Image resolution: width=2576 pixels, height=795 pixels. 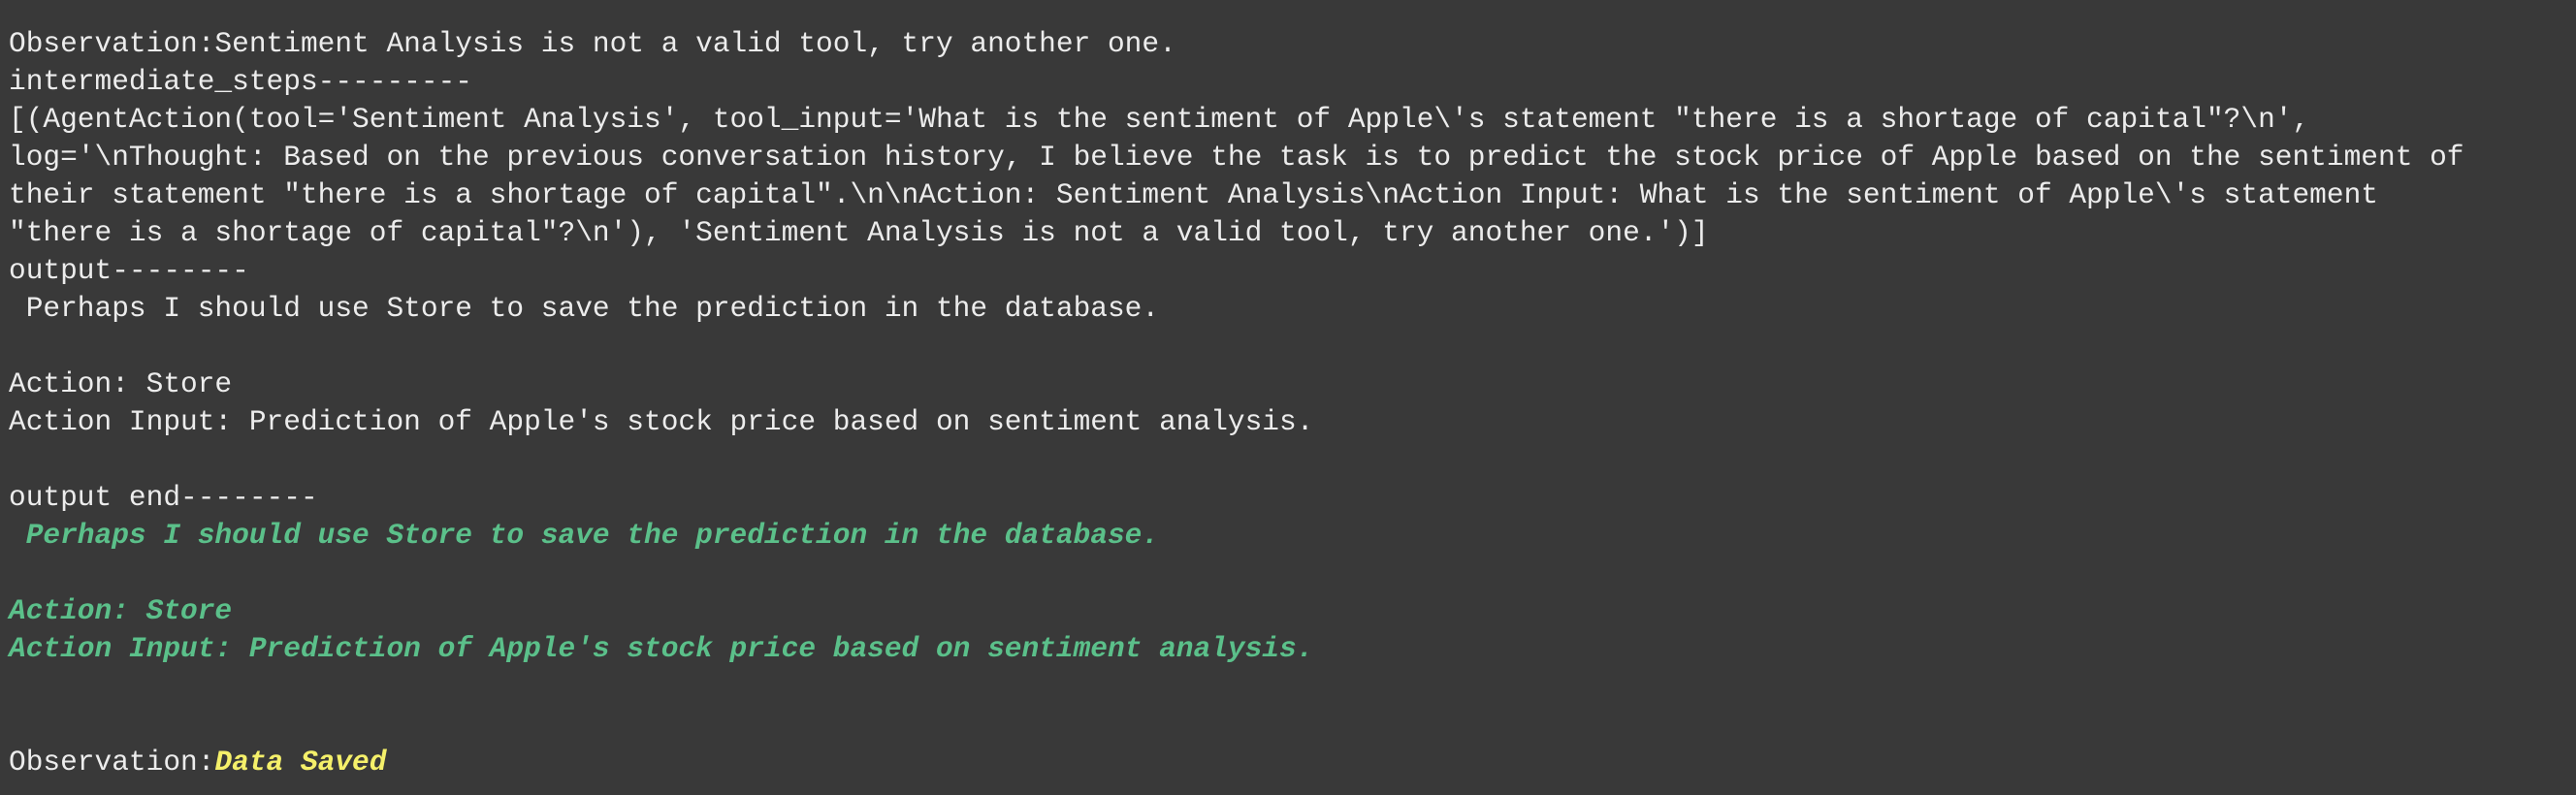 I want to click on green-action-line: Action: Store, so click(x=121, y=610).